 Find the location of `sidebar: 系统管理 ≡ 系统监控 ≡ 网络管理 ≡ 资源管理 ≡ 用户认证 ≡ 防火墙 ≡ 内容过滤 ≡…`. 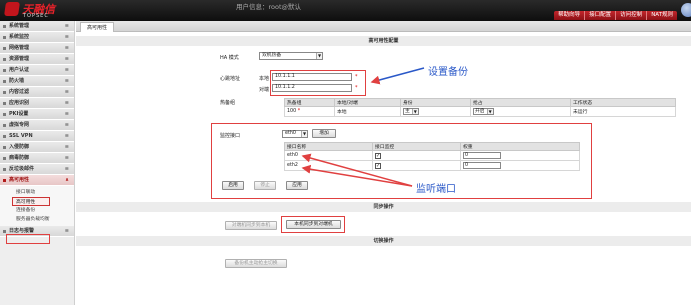

sidebar: 系统管理 ≡ 系统监控 ≡ 网络管理 ≡ 资源管理 ≡ 用户认证 ≡ 防火墙 ≡ 内容过滤 ≡… is located at coordinates (37, 163).